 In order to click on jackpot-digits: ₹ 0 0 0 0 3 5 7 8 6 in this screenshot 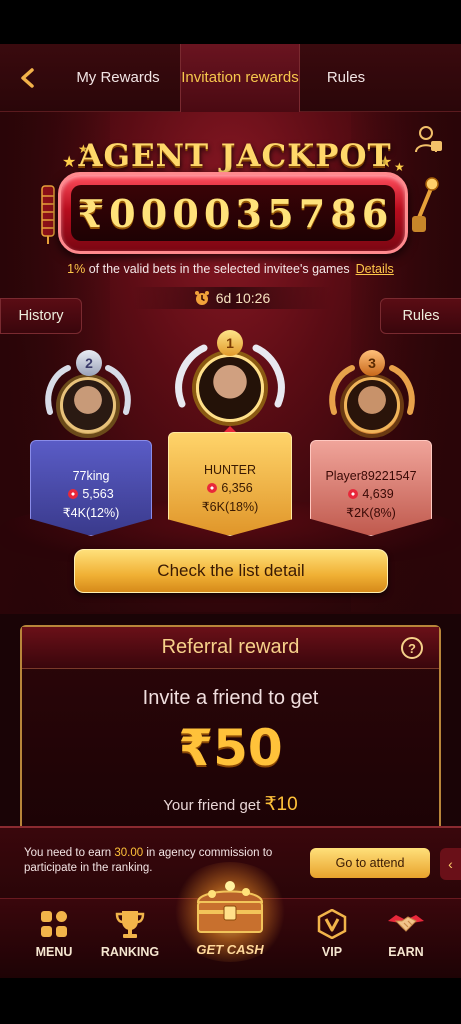, I will do `click(233, 213)`.